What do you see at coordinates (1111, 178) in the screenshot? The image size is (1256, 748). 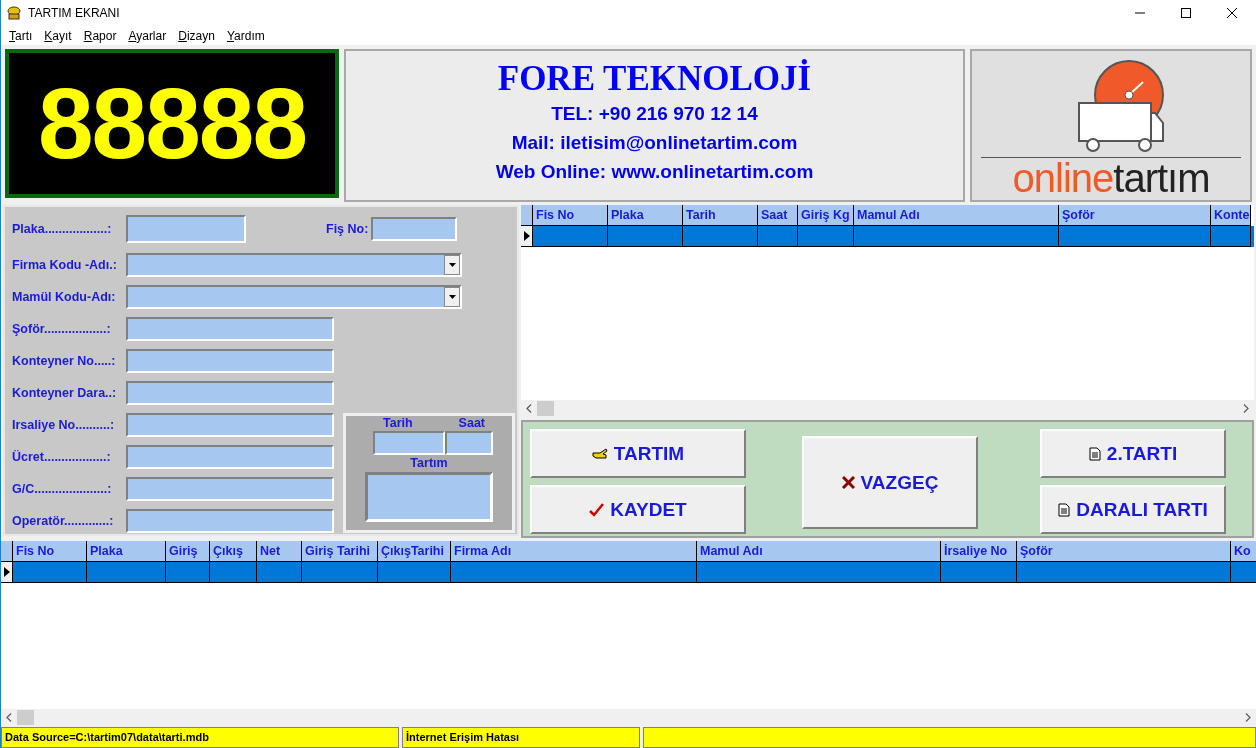 I see `logo-wordmark: onlinetartım` at bounding box center [1111, 178].